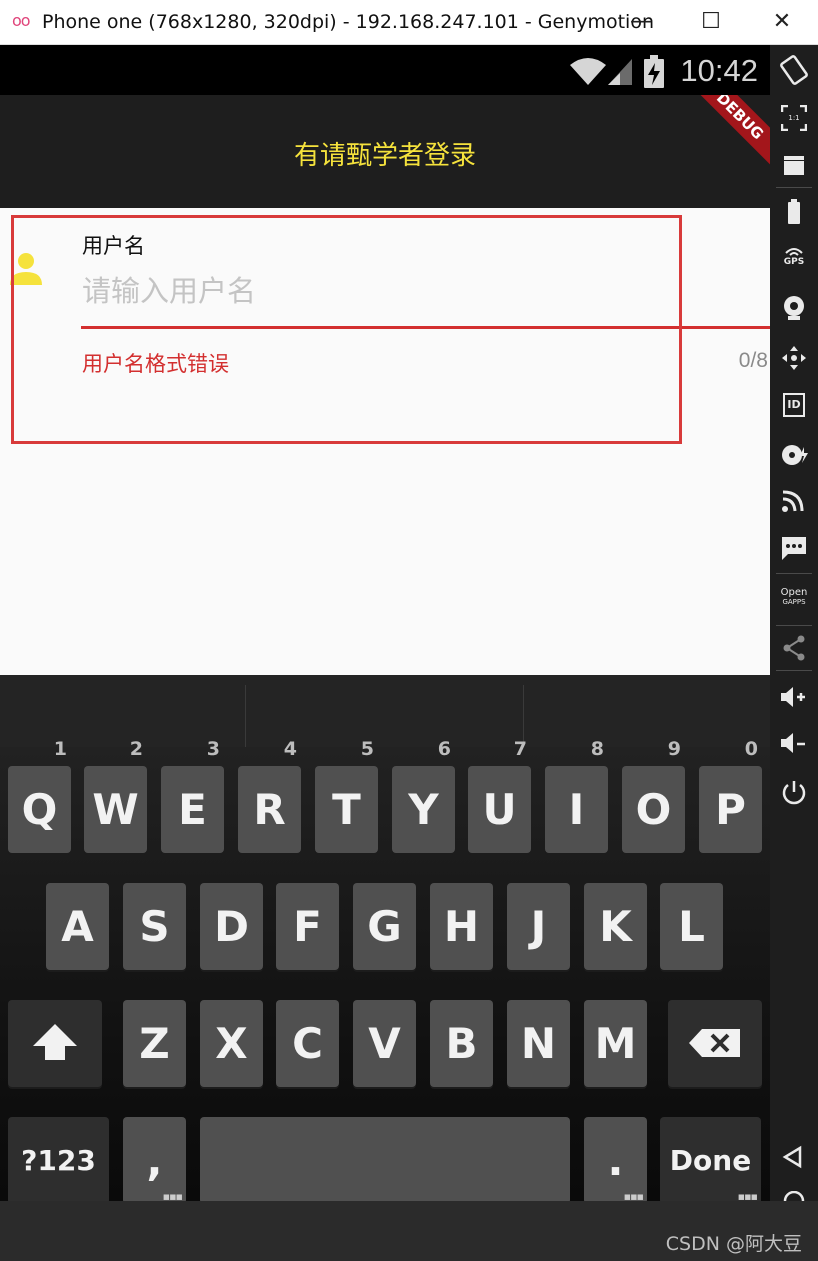  Describe the element at coordinates (538, 926) in the screenshot. I see `key-j: J` at that location.